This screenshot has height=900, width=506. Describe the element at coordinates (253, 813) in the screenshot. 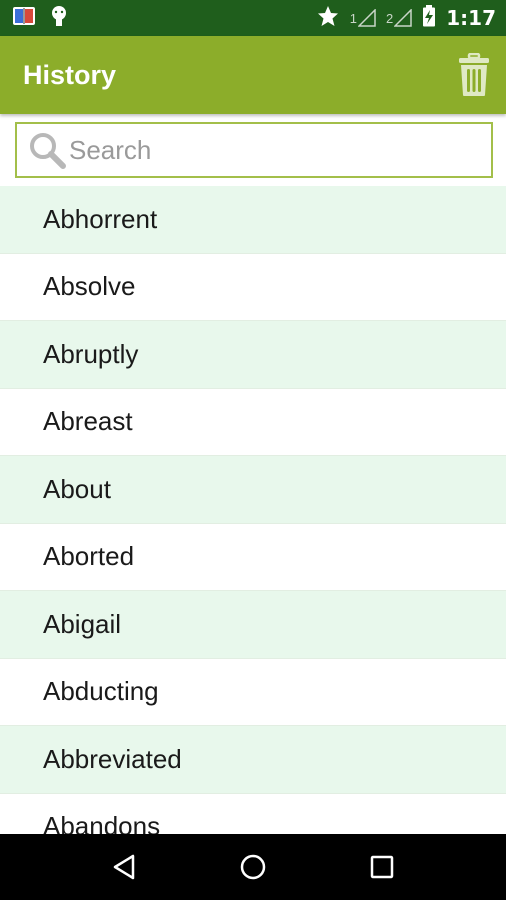

I see `list-item: Abandons` at that location.